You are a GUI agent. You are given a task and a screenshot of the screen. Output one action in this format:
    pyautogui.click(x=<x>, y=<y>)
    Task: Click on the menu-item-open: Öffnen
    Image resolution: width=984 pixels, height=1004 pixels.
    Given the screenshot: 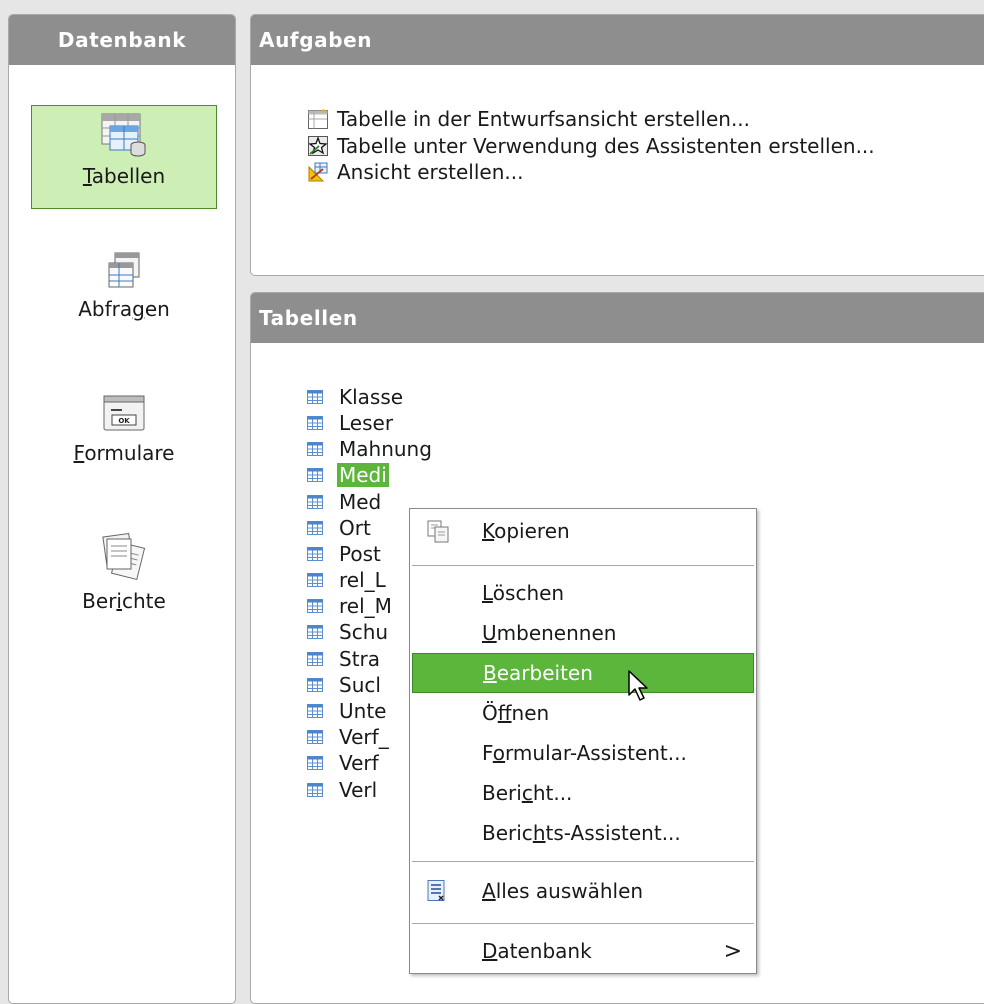 What is the action you would take?
    pyautogui.click(x=583, y=713)
    